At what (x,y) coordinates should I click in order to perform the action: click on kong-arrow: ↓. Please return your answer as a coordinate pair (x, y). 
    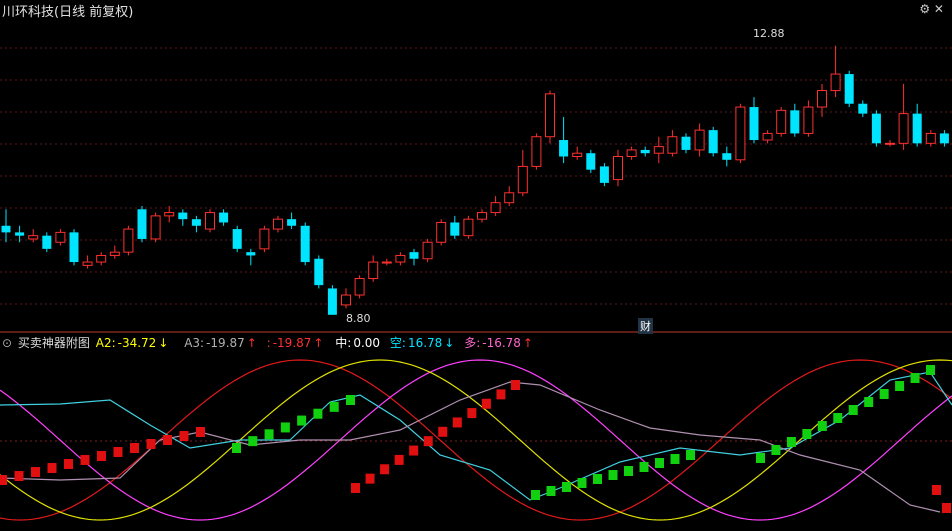
    Looking at the image, I should click on (449, 343).